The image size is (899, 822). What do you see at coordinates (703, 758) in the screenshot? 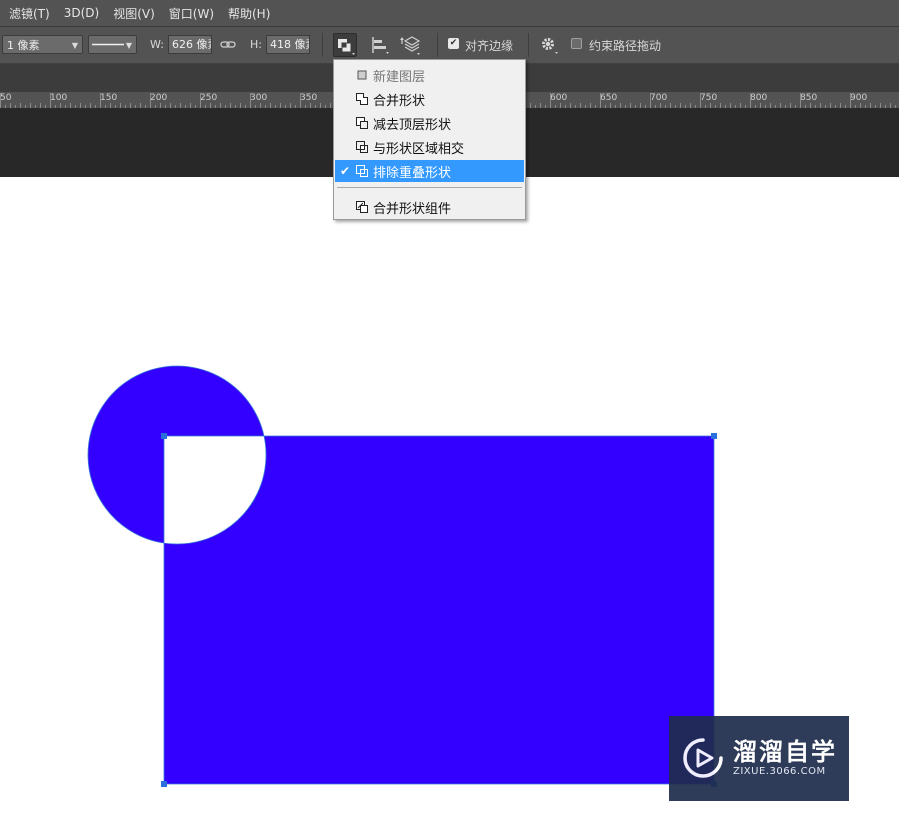
I see `play-logo-icon` at bounding box center [703, 758].